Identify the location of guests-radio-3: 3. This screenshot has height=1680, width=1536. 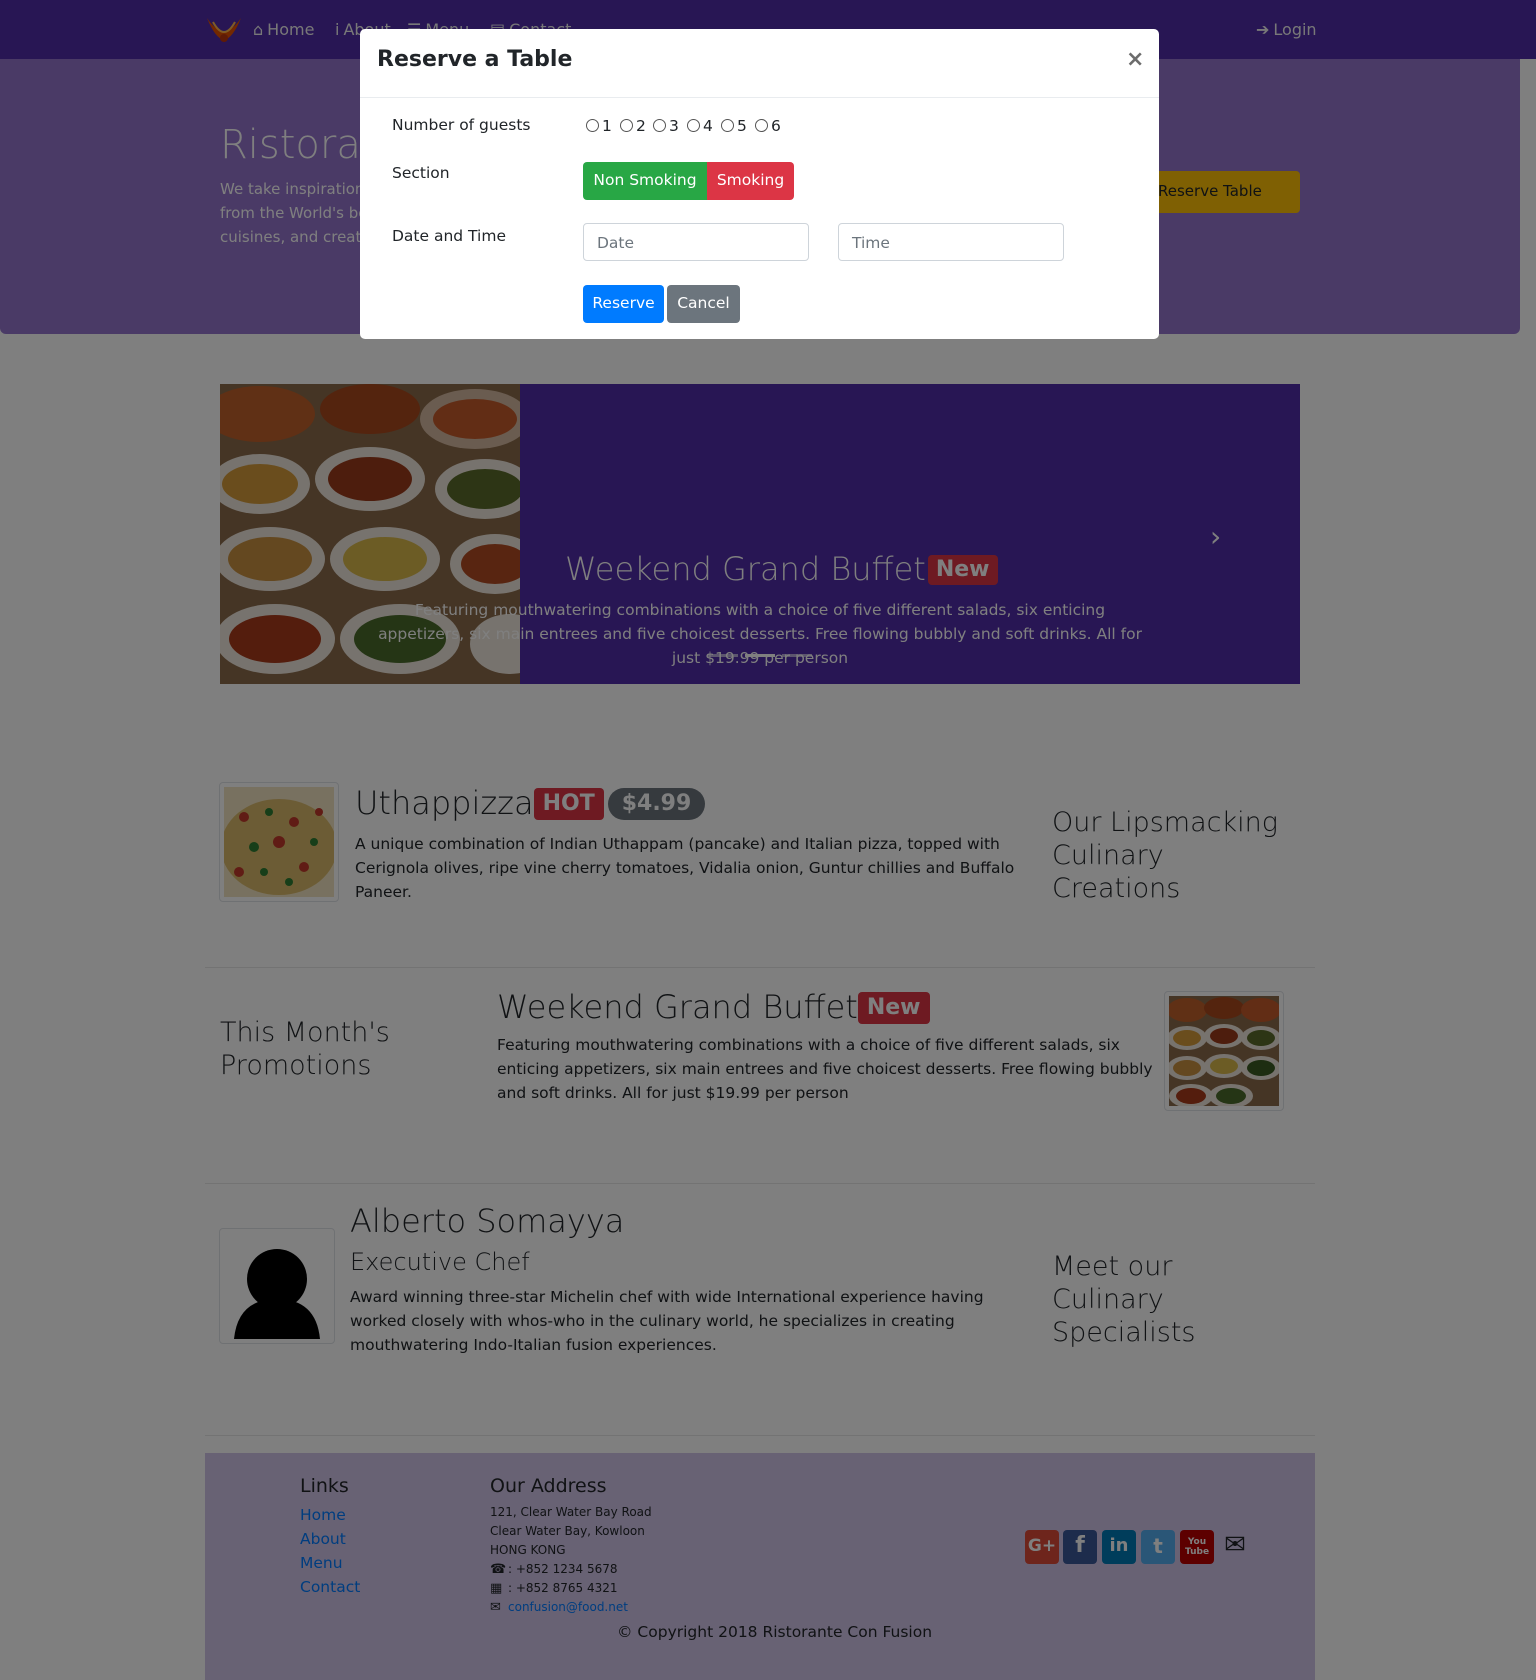
(666, 126).